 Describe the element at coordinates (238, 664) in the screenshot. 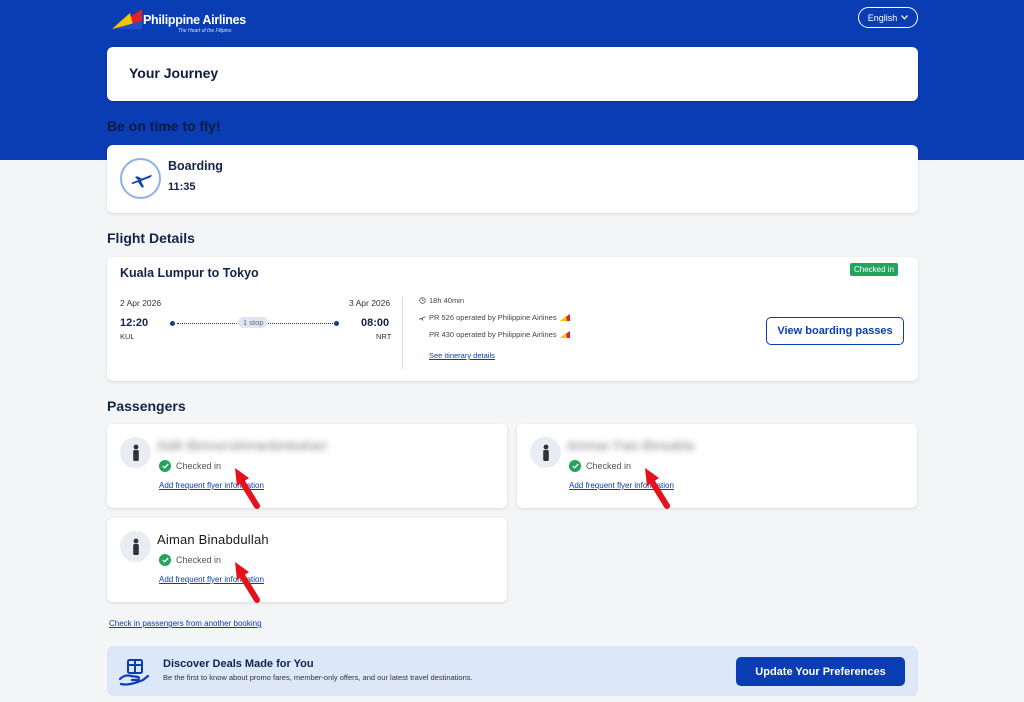

I see `deals-title: Discover Deals Made for You` at that location.